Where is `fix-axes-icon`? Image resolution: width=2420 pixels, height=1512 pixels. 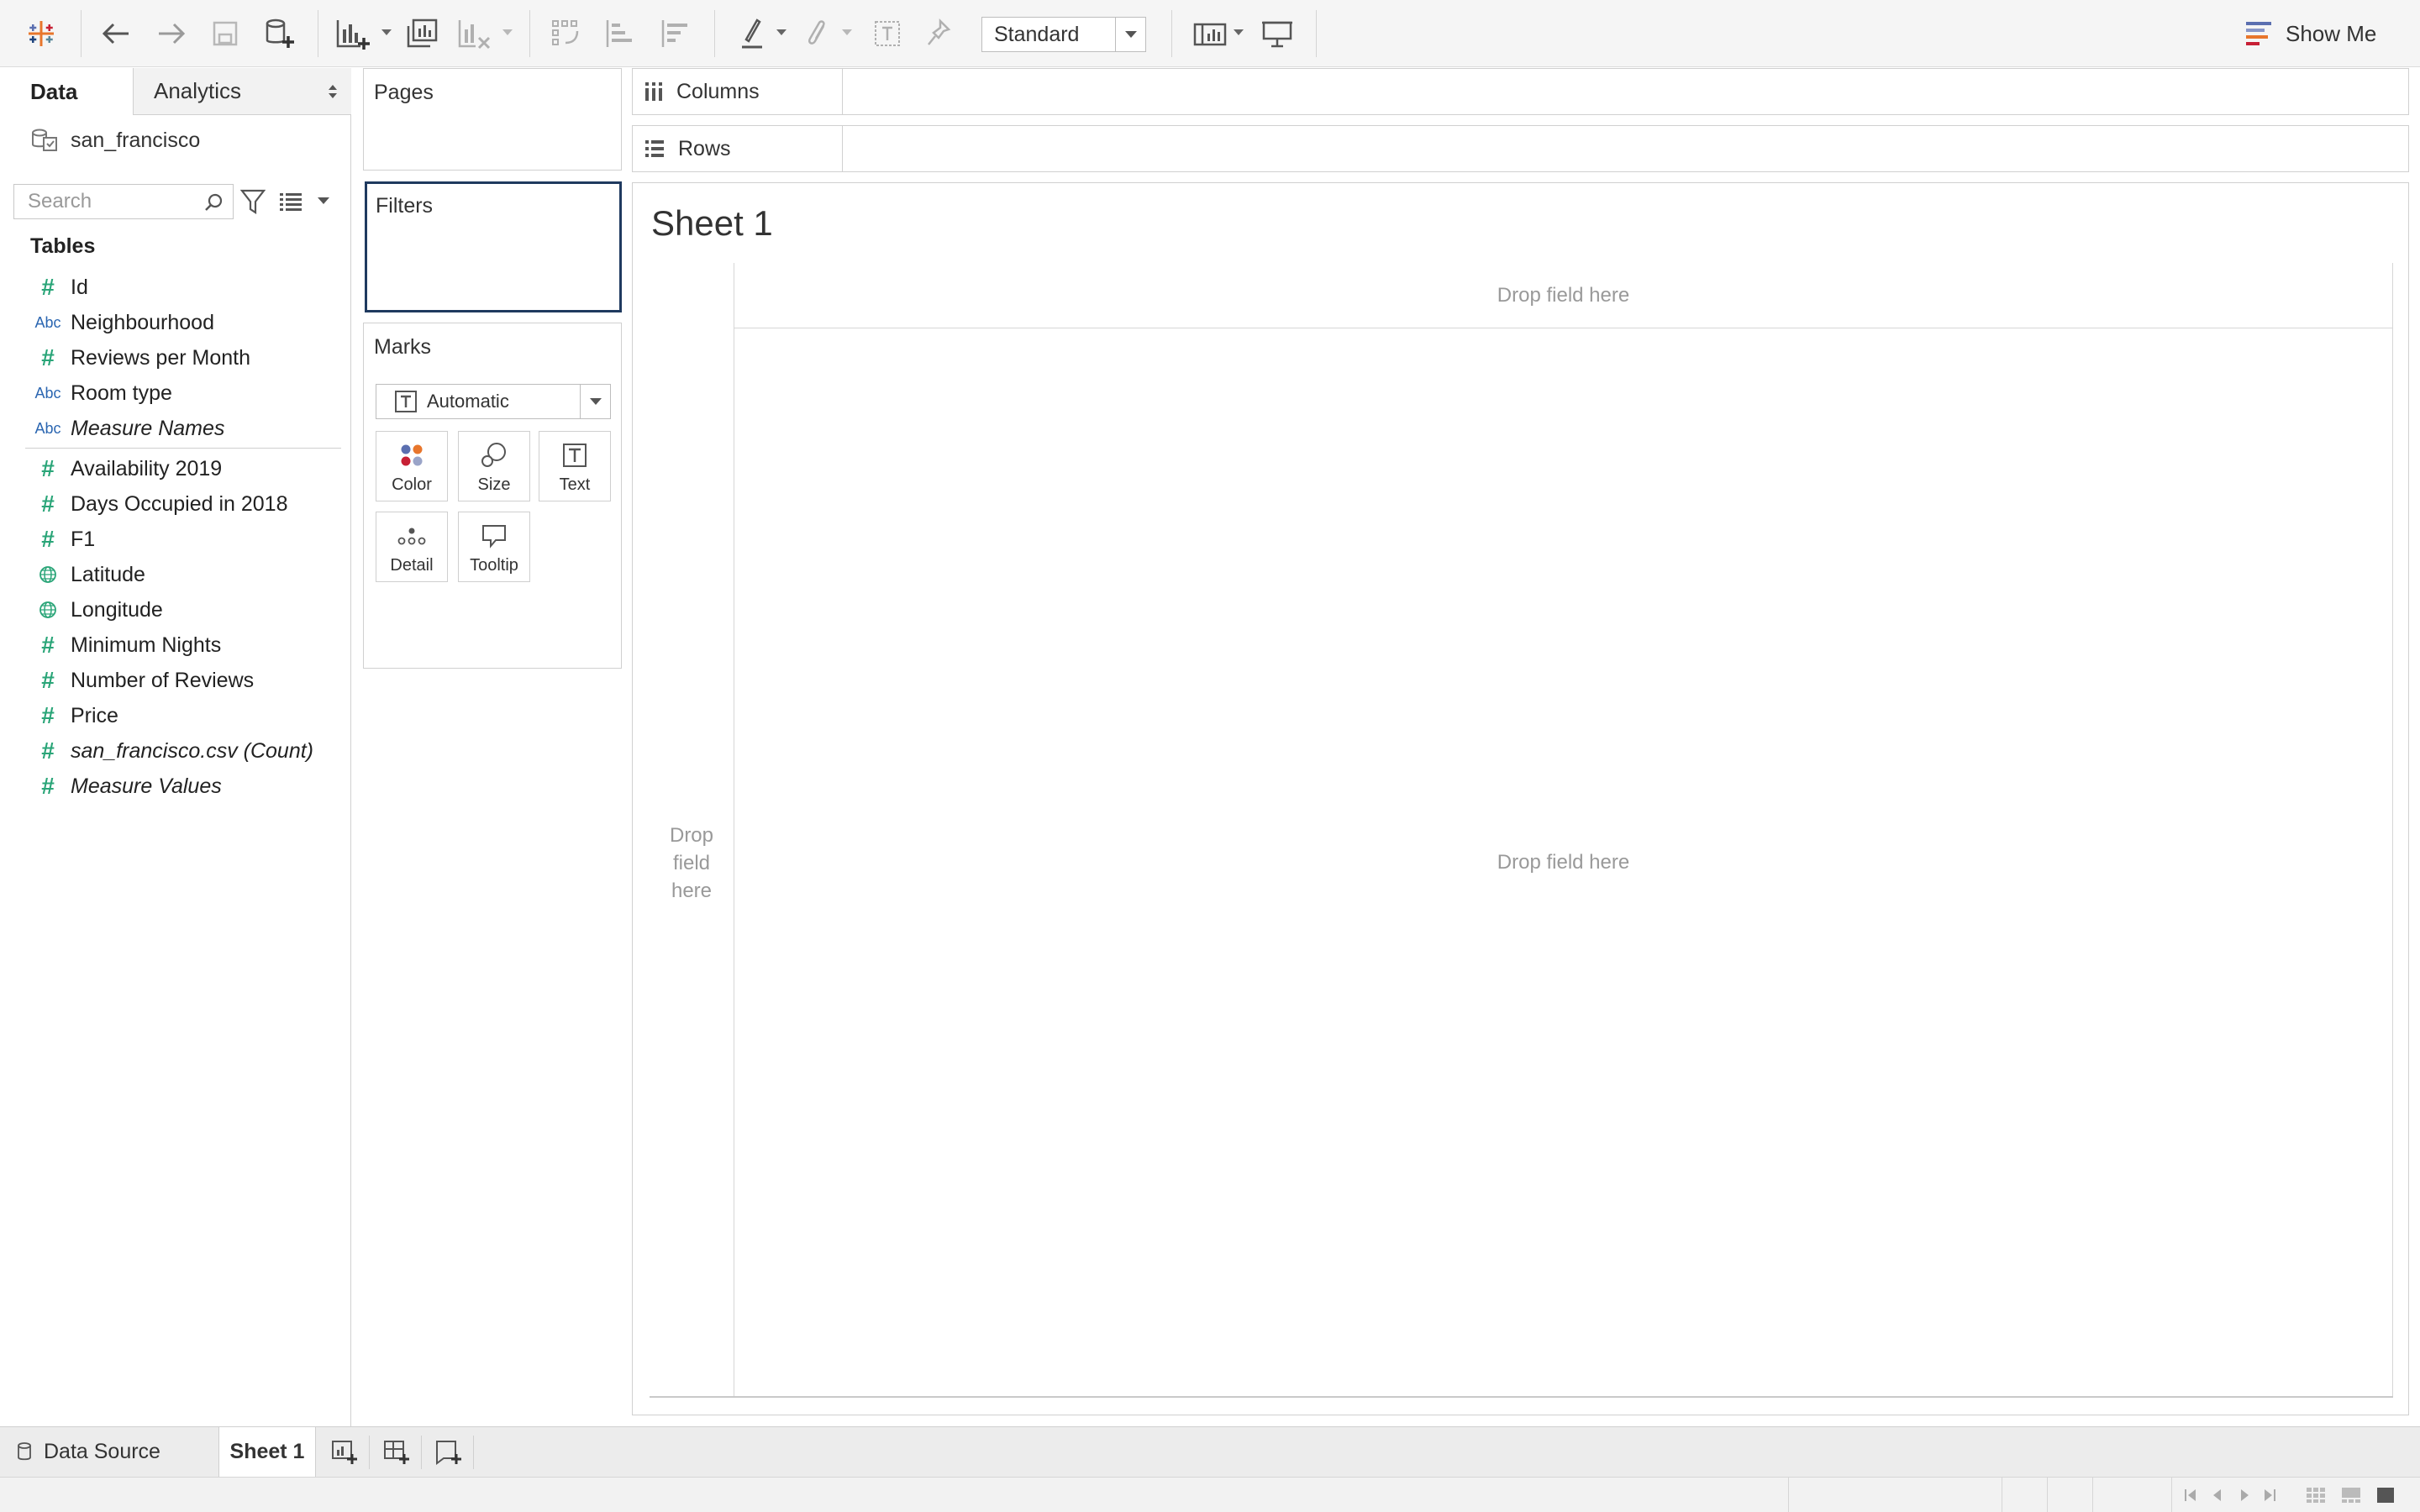
fix-axes-icon is located at coordinates (939, 33).